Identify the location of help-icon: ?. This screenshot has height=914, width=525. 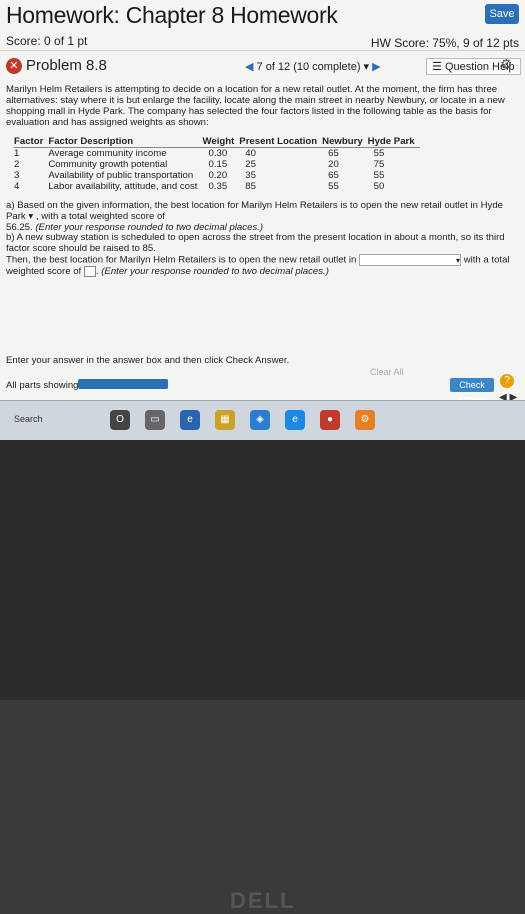
(507, 381).